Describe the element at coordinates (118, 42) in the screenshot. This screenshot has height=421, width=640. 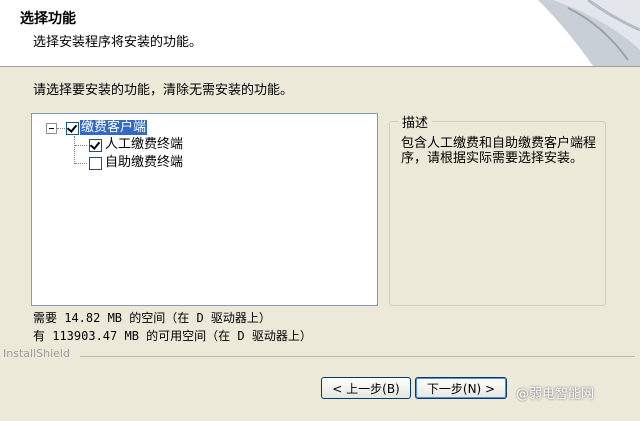
I see `page-subtitle: 选择安装程序将安装的功能。` at that location.